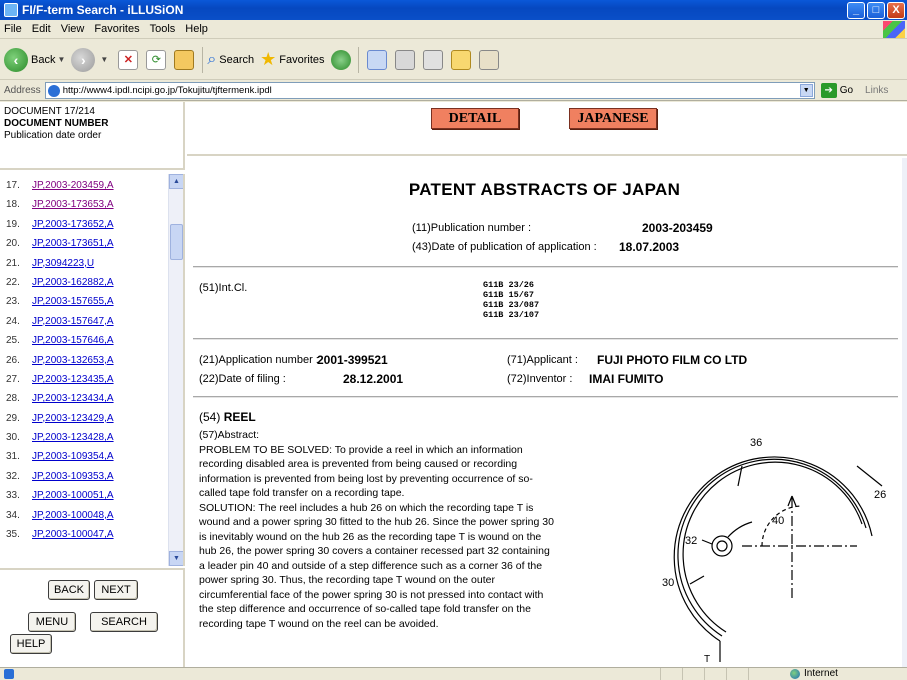 The height and width of the screenshot is (680, 907). I want to click on close-button: X, so click(896, 10).